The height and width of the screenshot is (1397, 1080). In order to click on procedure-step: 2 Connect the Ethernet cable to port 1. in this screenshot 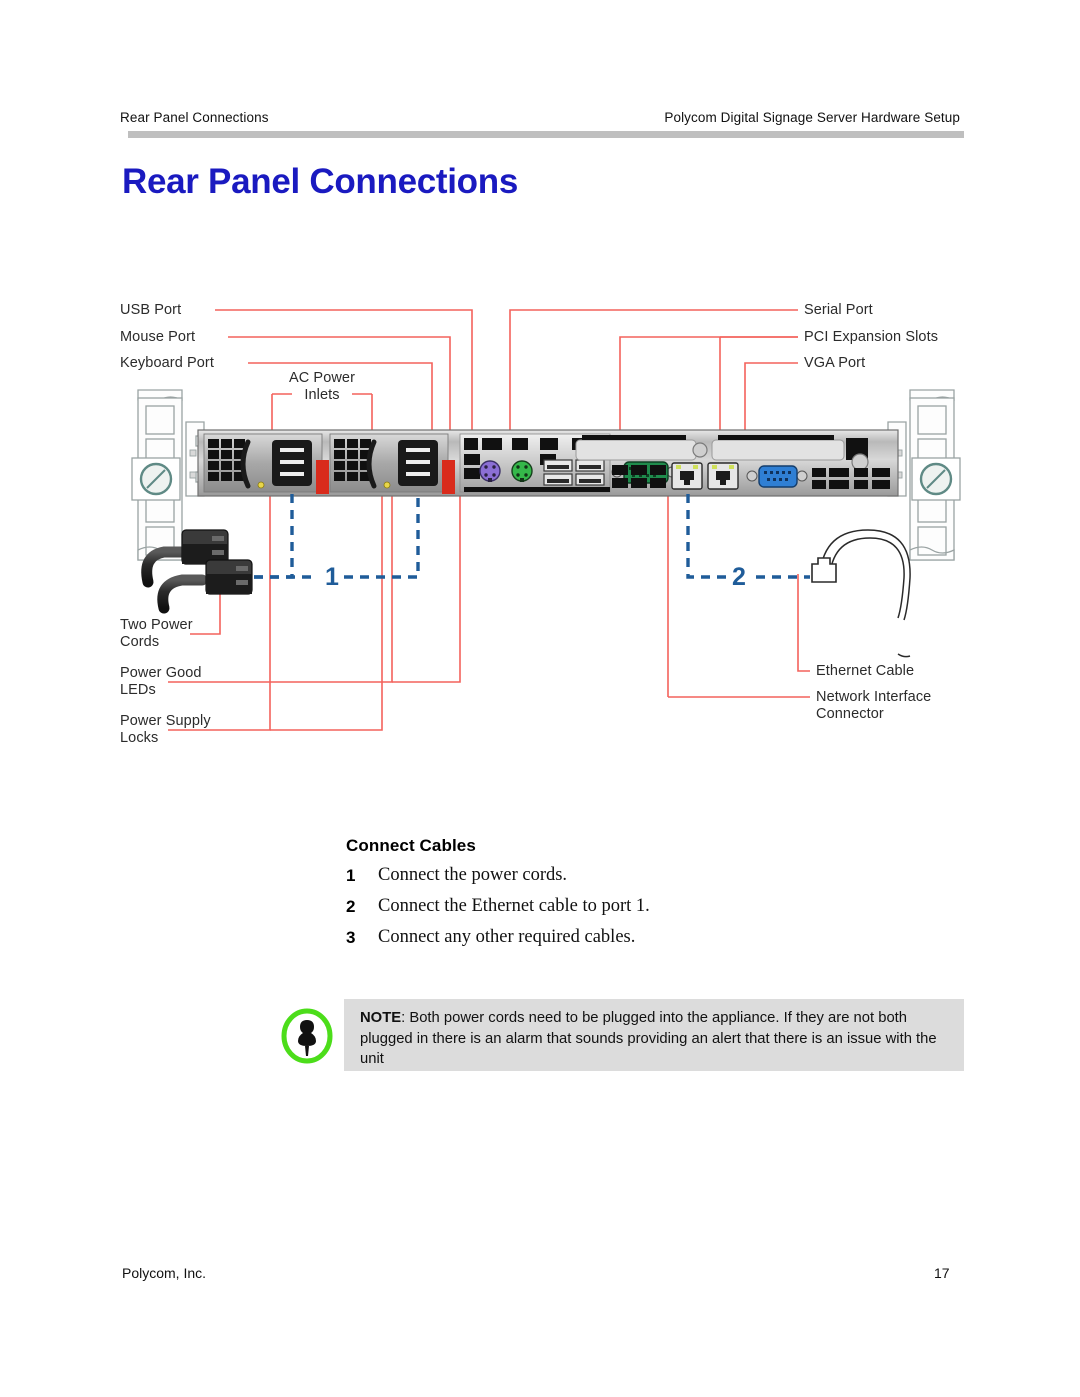, I will do `click(626, 912)`.